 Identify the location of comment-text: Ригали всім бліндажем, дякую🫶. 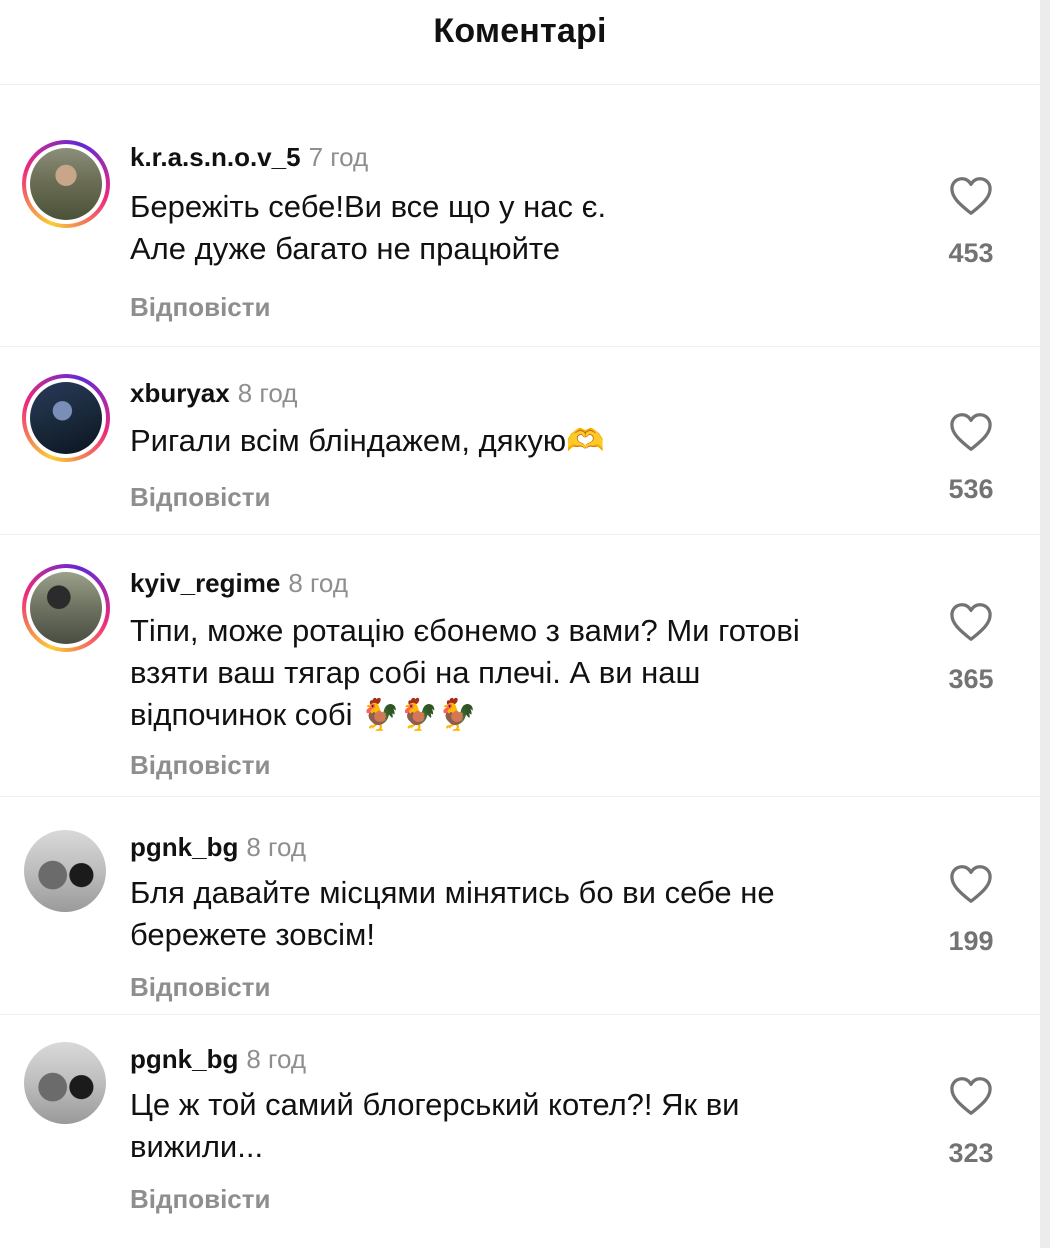
(367, 440).